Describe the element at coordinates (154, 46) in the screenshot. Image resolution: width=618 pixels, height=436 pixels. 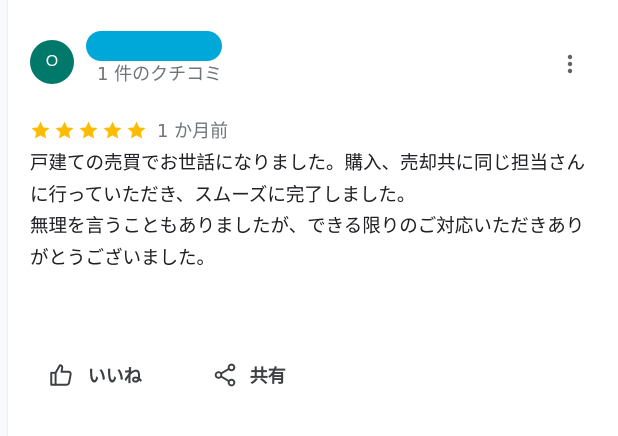
I see `reviewer-name-redacted` at that location.